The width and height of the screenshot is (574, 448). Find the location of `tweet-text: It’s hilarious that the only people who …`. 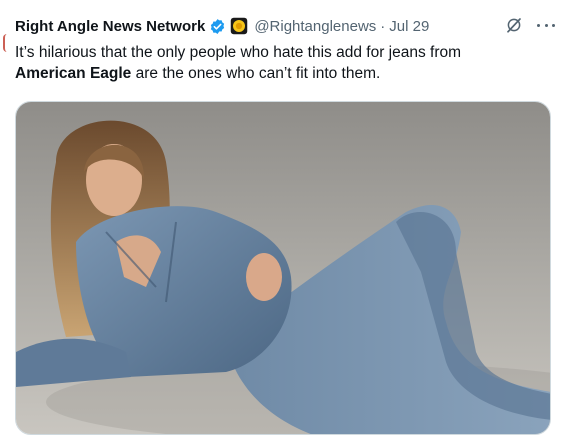

tweet-text: It’s hilarious that the only people who … is located at coordinates (275, 63).